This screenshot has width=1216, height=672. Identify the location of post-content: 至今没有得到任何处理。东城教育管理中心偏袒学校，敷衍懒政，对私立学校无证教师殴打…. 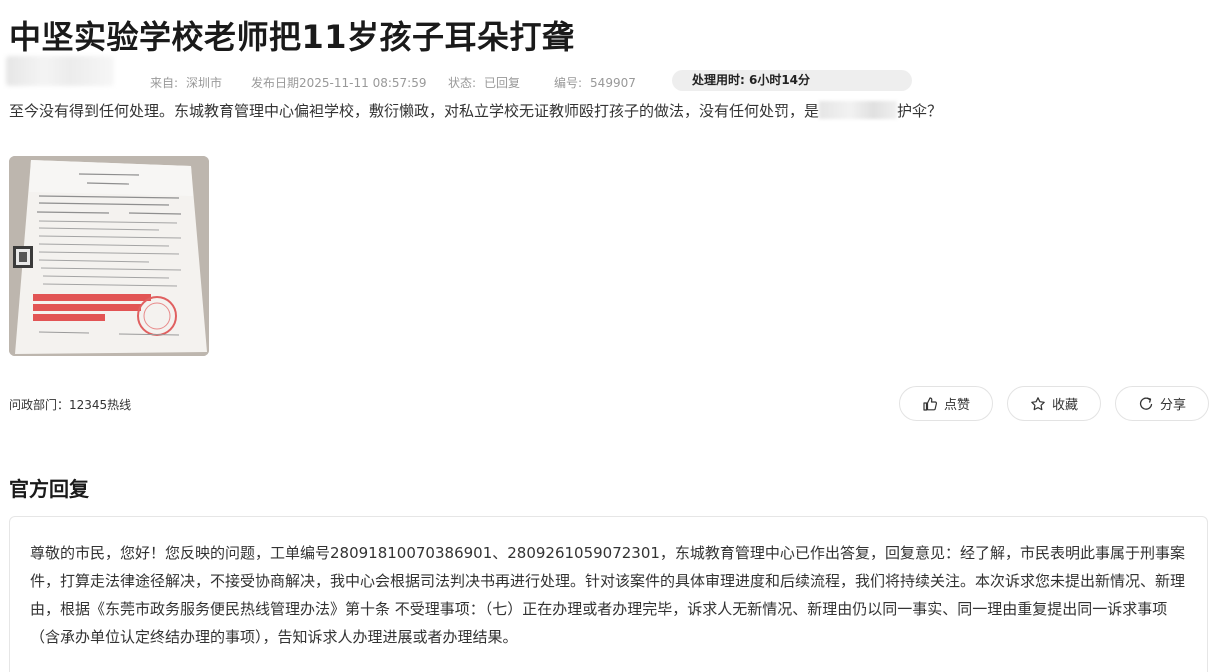
(475, 111).